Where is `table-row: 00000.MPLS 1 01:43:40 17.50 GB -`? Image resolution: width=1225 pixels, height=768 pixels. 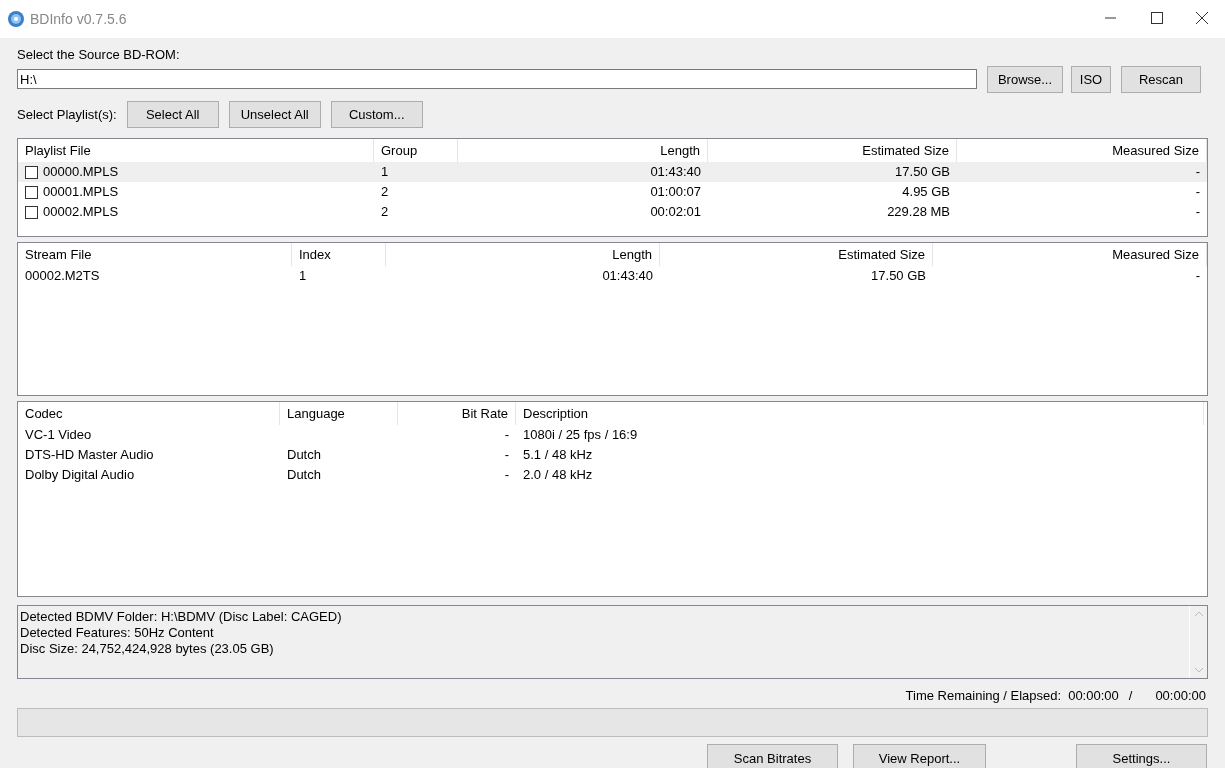
table-row: 00000.MPLS 1 01:43:40 17.50 GB - is located at coordinates (612, 172).